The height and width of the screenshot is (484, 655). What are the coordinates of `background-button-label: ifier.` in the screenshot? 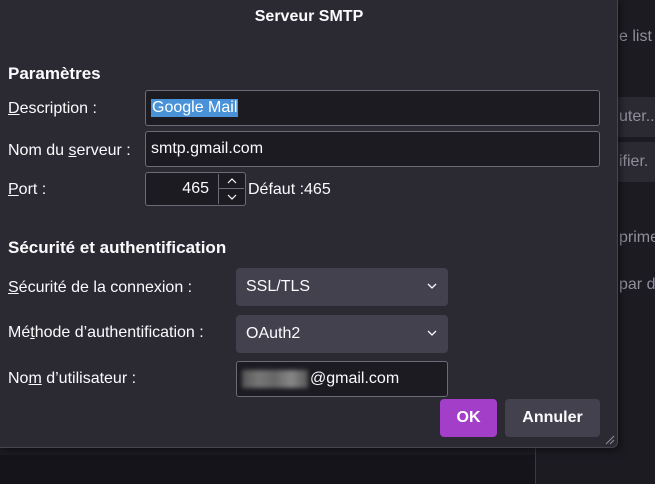 It's located at (634, 161).